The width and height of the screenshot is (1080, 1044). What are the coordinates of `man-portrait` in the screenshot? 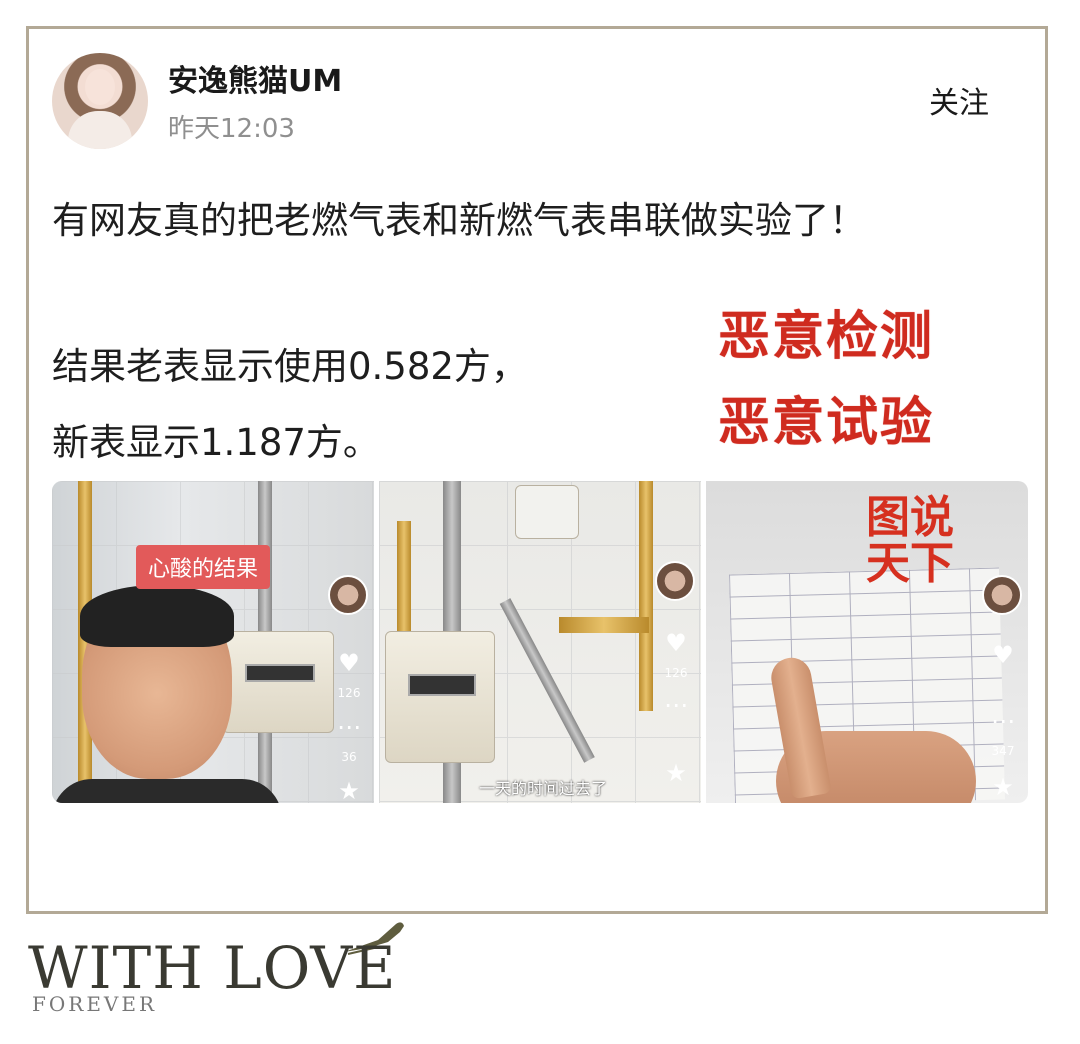 It's located at (167, 694).